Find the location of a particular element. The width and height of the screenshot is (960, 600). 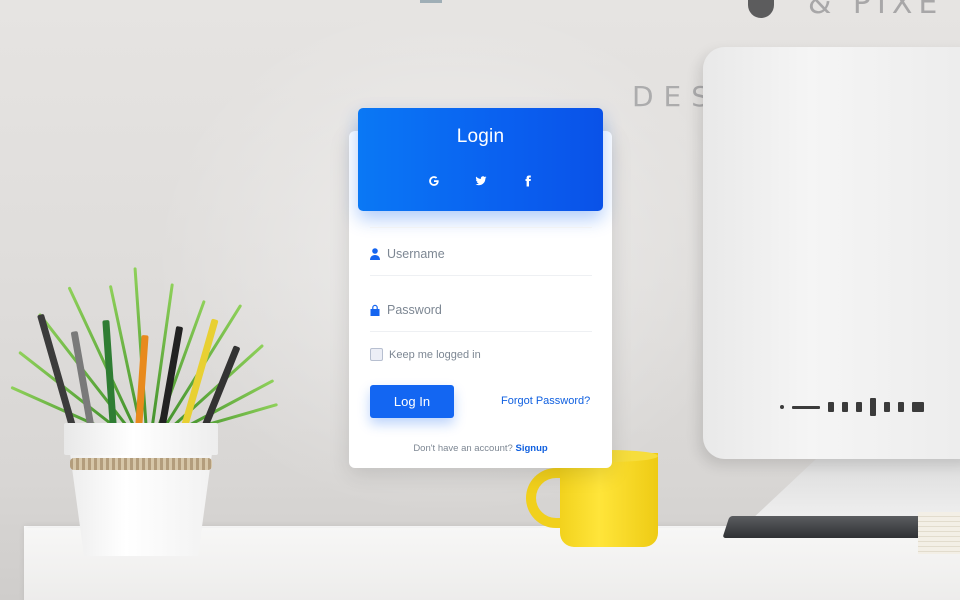

twitter-icon is located at coordinates (480, 180).